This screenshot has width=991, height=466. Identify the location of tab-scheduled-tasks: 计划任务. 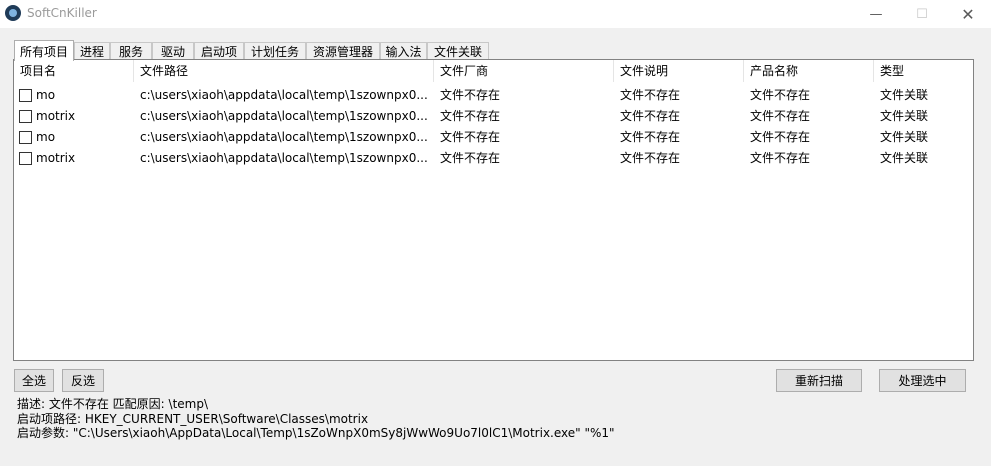
(275, 51).